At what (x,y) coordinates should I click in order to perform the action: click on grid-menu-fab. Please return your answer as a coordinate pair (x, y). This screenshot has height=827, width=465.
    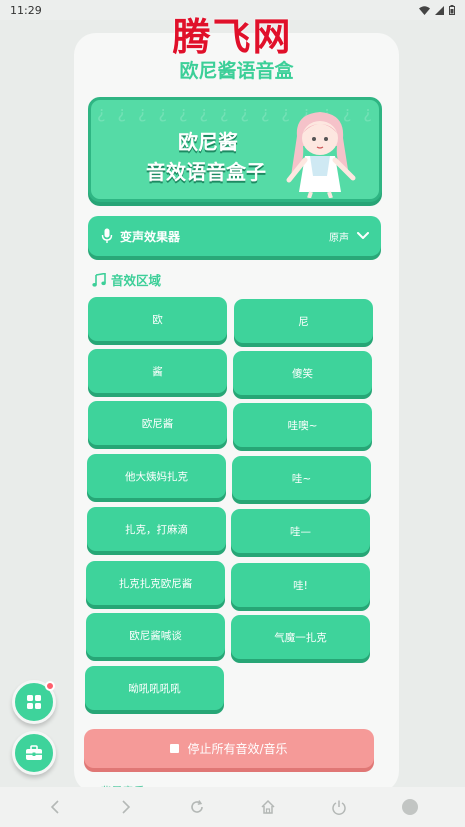
    Looking at the image, I should click on (34, 702).